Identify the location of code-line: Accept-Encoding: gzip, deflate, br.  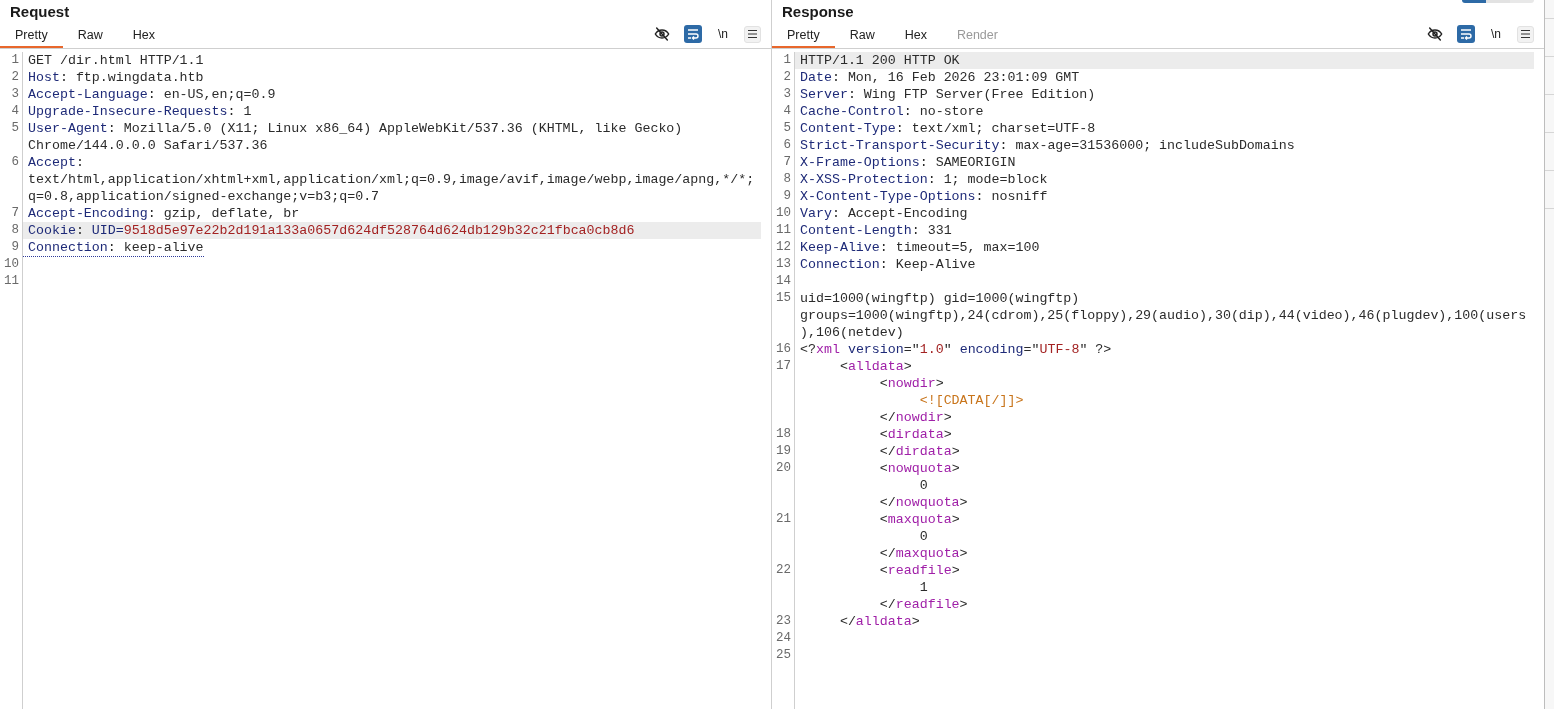
(164, 213).